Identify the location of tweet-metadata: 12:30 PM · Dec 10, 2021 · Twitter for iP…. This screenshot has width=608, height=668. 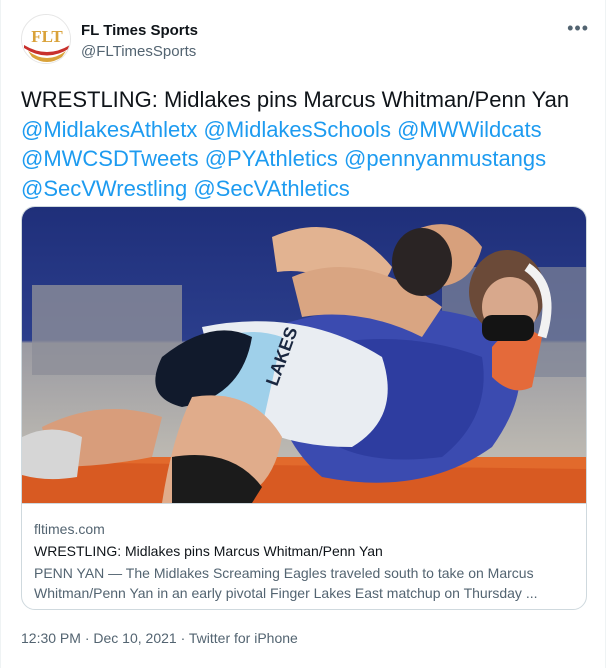
(159, 638).